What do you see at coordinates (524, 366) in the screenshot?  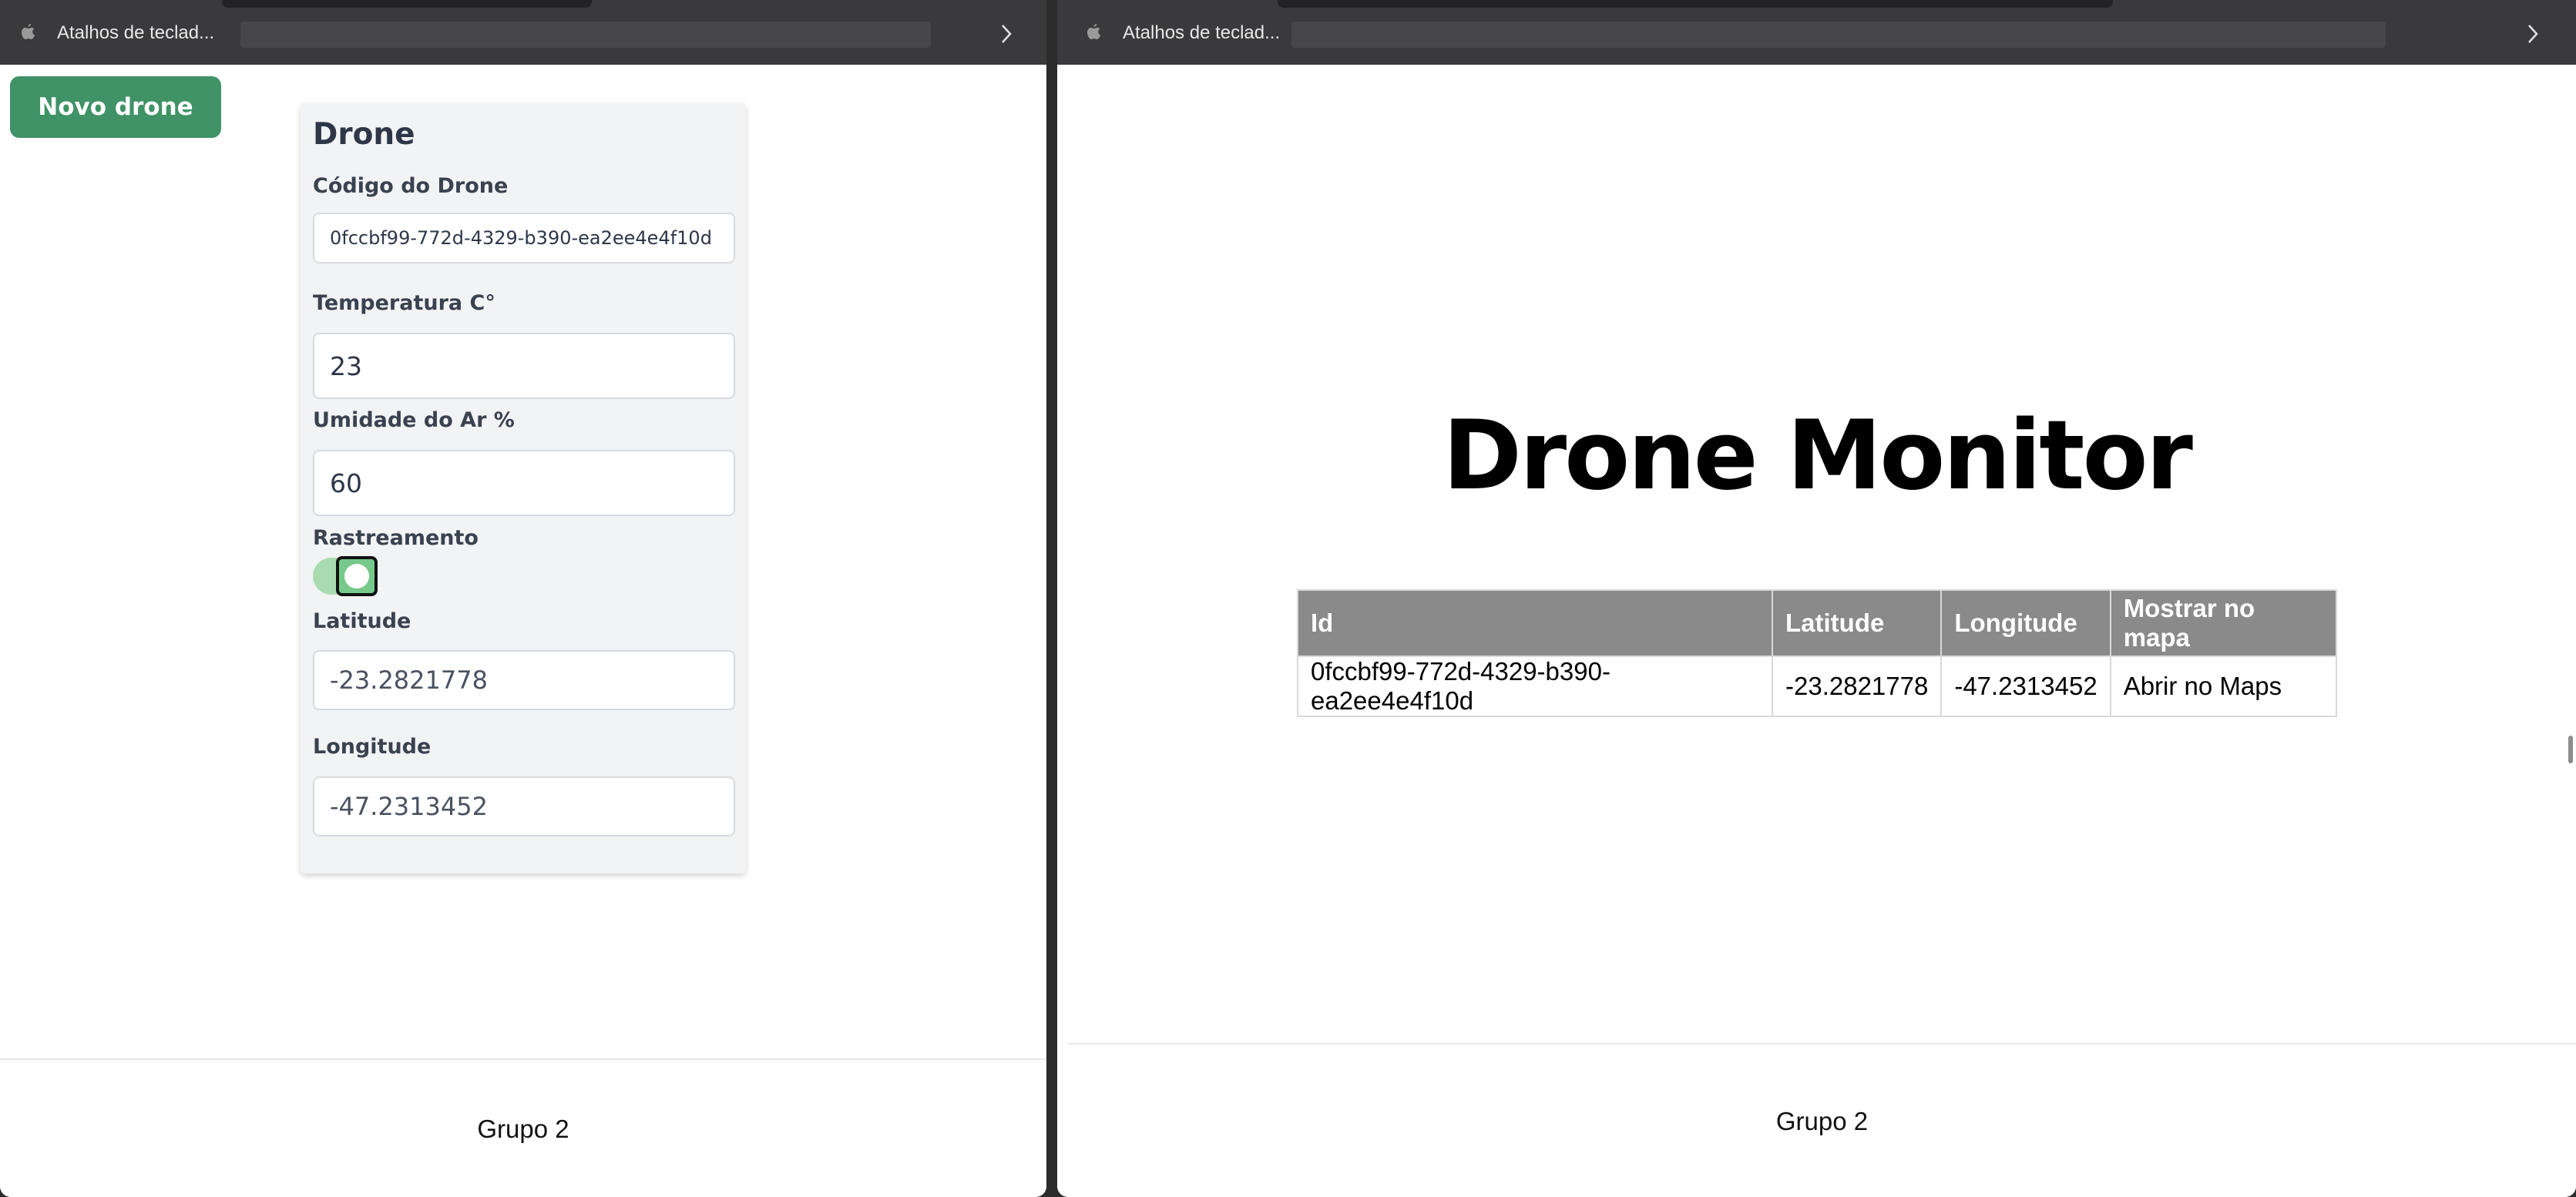 I see `temperature-field: 23` at bounding box center [524, 366].